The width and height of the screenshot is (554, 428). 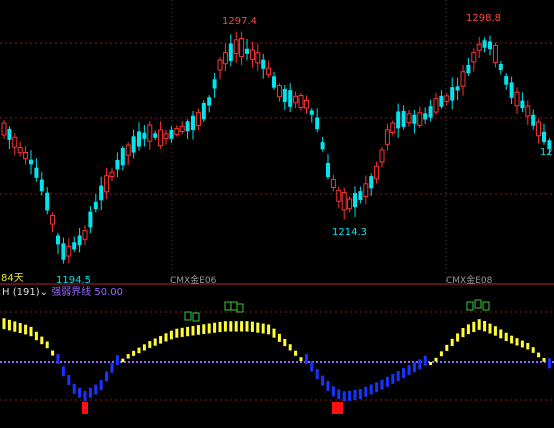 I want to click on right-edge-price-label: 12, so click(x=546, y=152).